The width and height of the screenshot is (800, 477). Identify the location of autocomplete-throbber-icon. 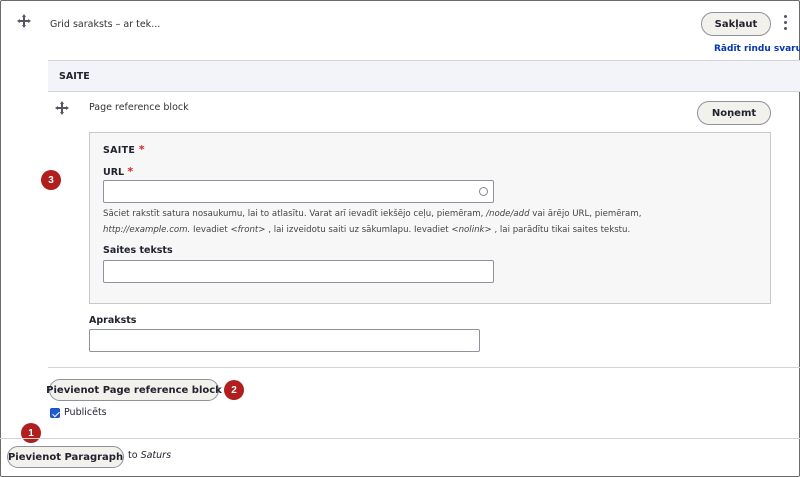
(483, 191).